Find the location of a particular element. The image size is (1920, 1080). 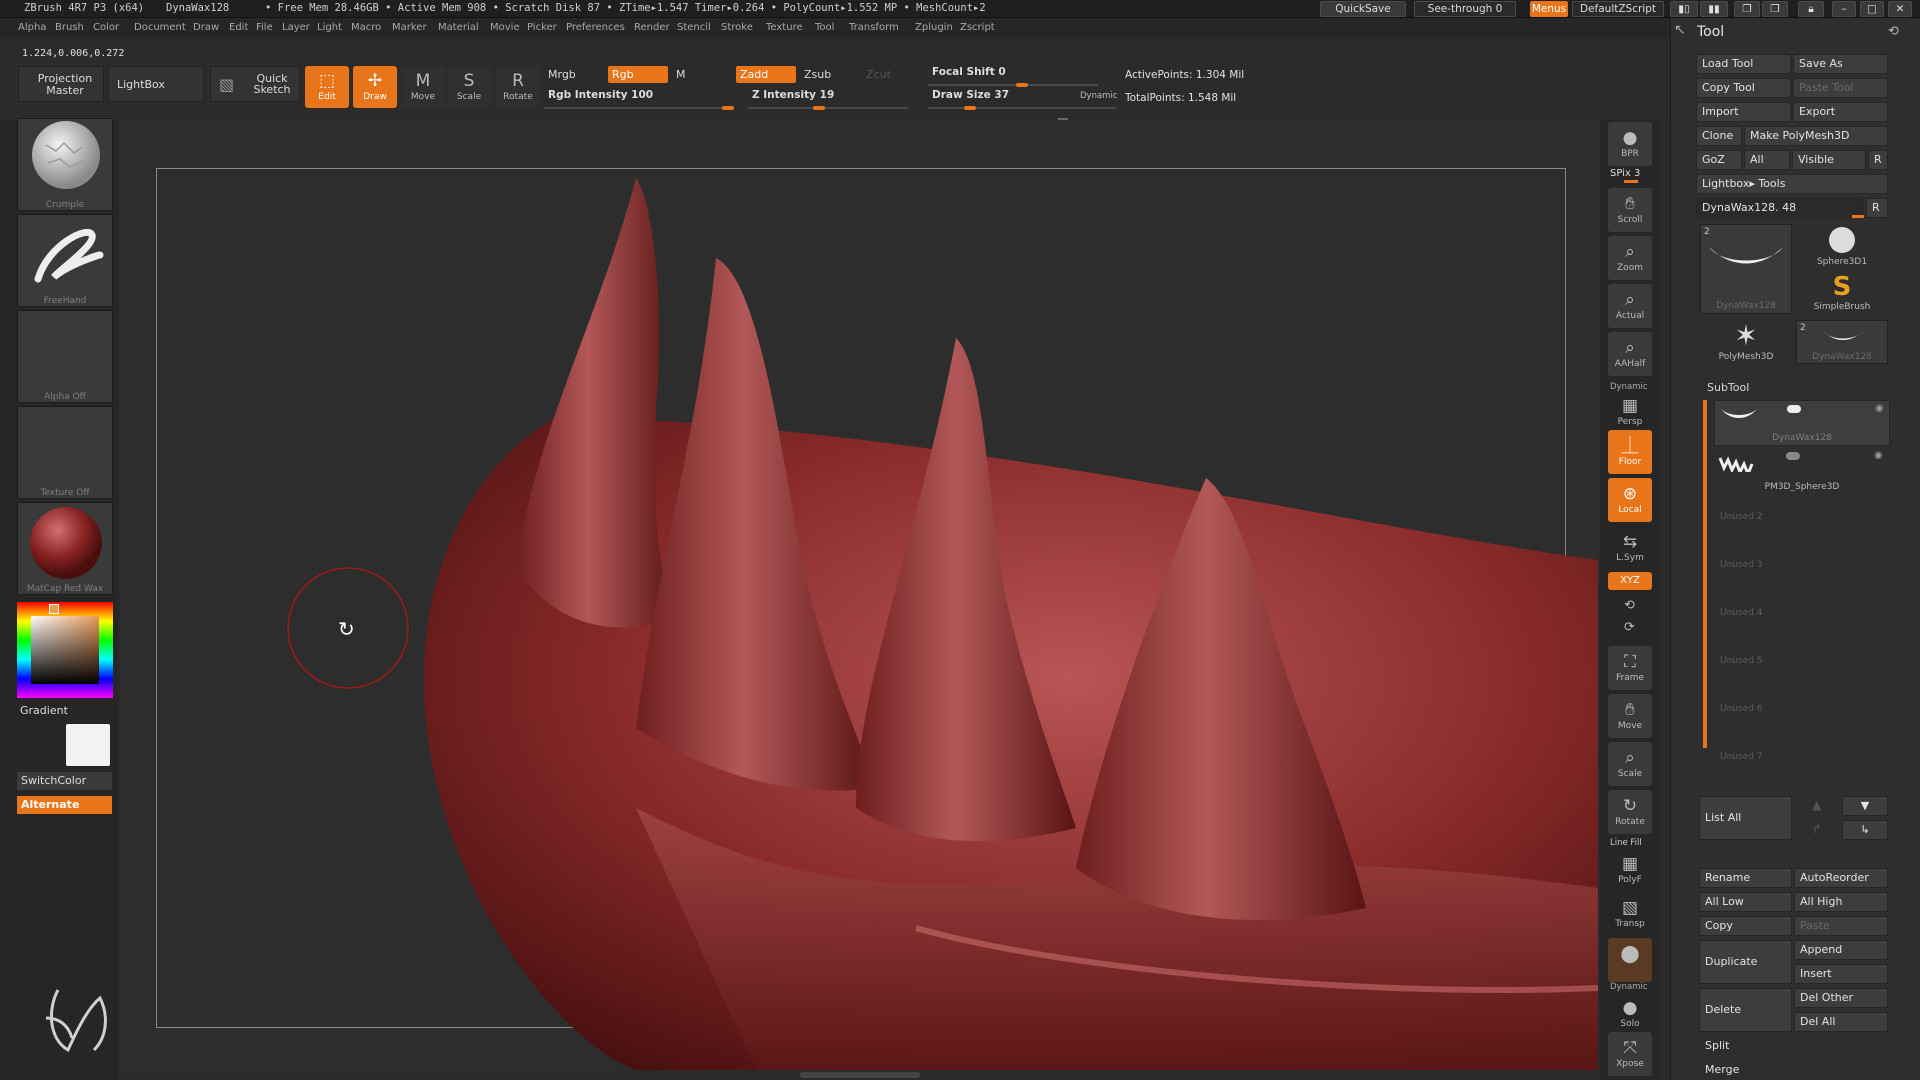

gradient-label: Gradient is located at coordinates (44, 710).